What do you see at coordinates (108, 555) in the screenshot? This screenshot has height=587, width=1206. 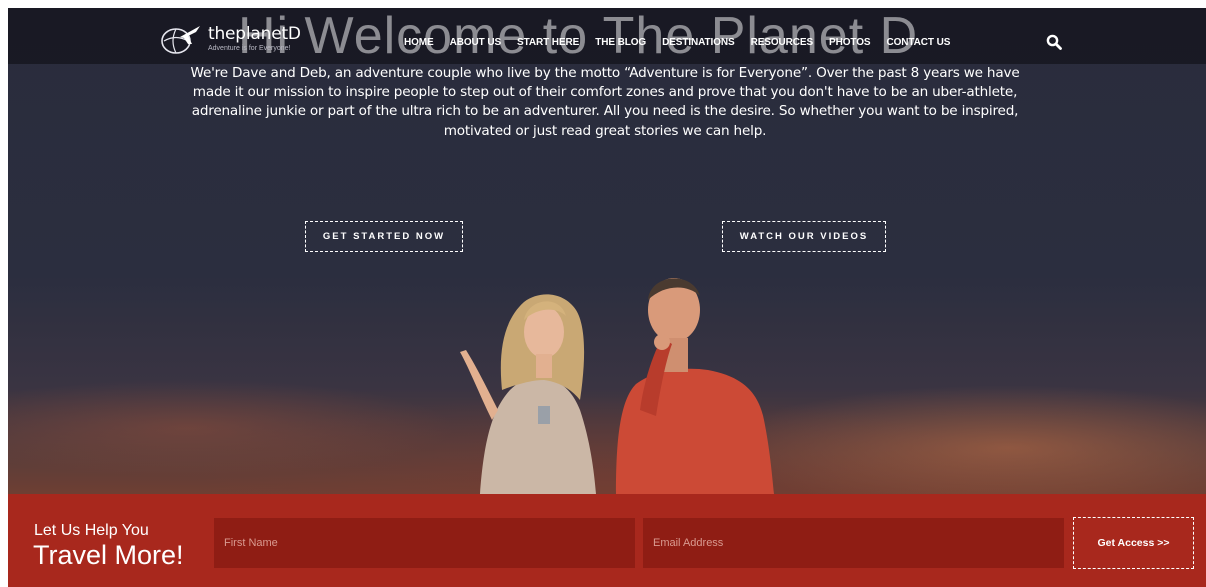 I see `signup-heading-large: Travel More!` at bounding box center [108, 555].